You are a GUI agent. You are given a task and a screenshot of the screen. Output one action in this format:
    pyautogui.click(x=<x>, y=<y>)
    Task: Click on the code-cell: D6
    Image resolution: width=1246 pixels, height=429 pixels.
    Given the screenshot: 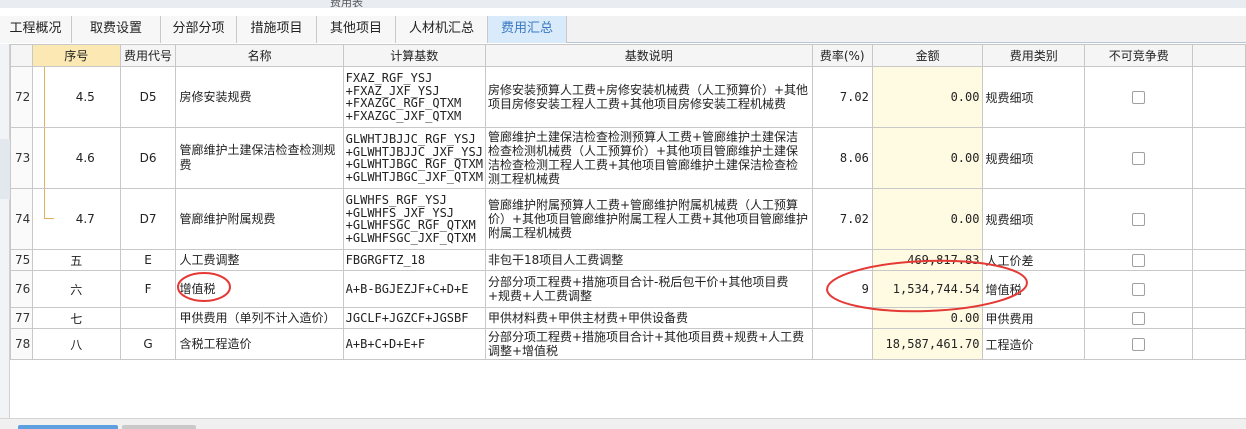 What is the action you would take?
    pyautogui.click(x=148, y=158)
    